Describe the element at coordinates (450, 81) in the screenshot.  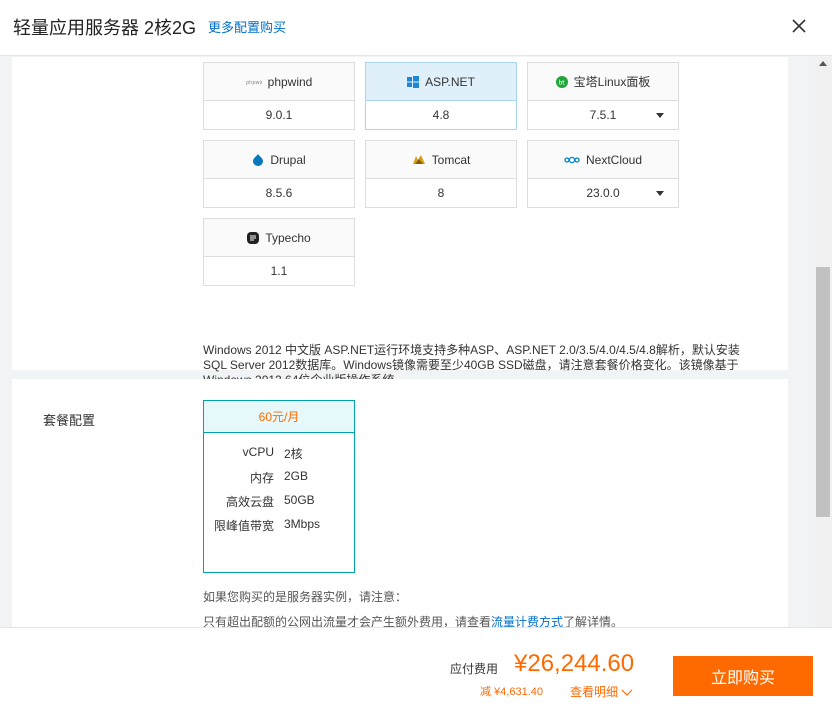
I see `image-name: ASP.NET` at that location.